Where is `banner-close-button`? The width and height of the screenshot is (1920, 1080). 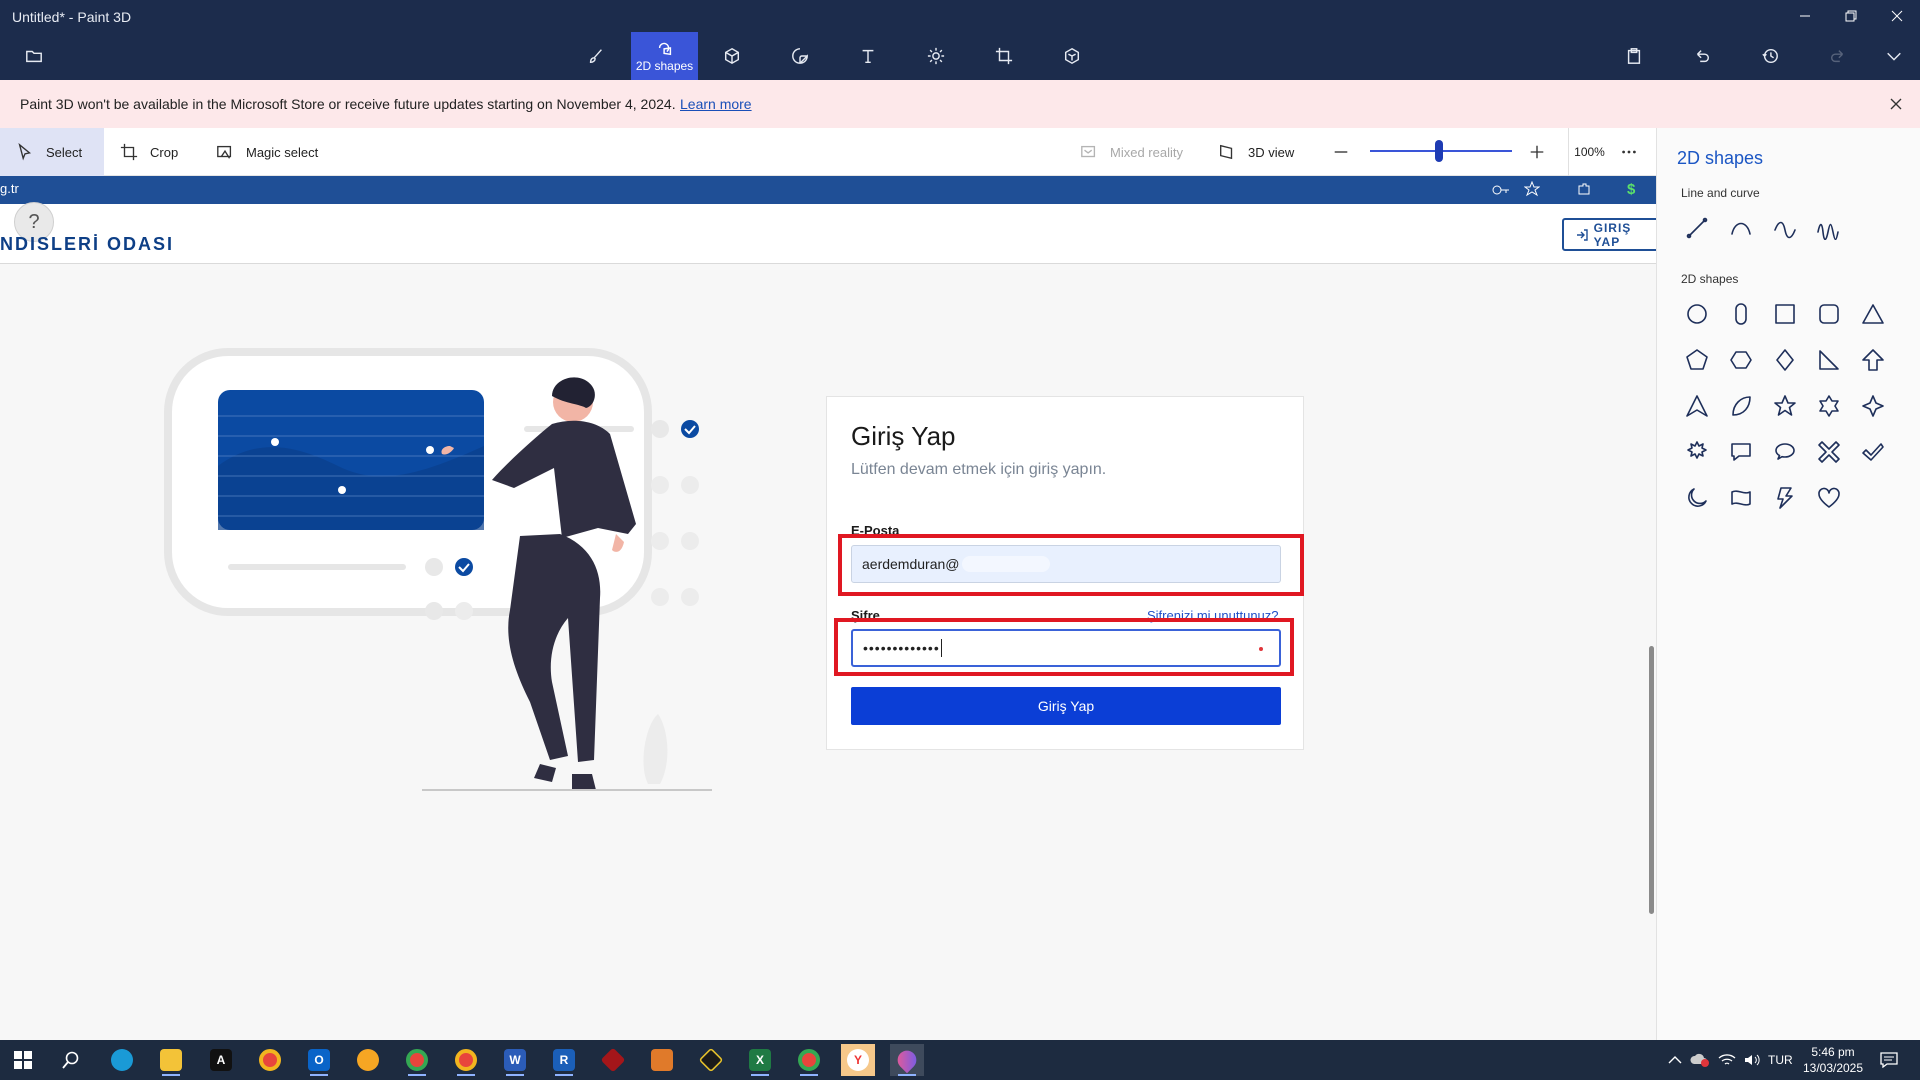
banner-close-button is located at coordinates (1896, 104).